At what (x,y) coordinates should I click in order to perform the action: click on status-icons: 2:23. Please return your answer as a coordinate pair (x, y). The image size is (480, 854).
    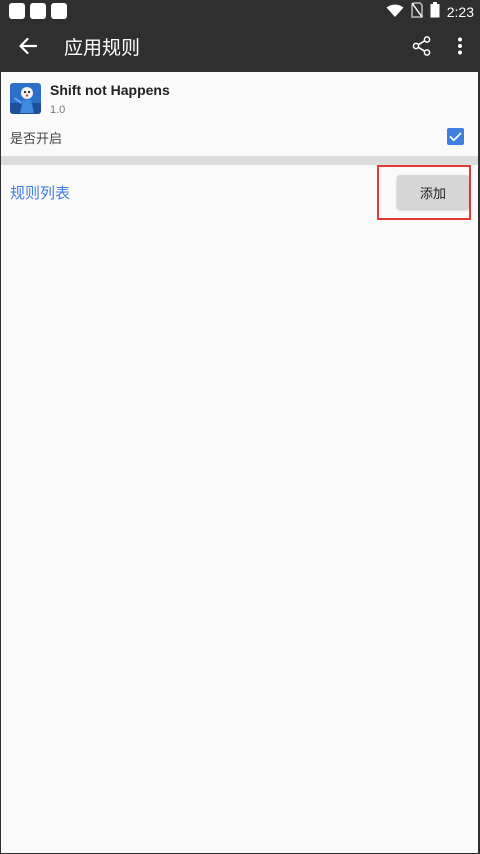
    Looking at the image, I should click on (430, 12).